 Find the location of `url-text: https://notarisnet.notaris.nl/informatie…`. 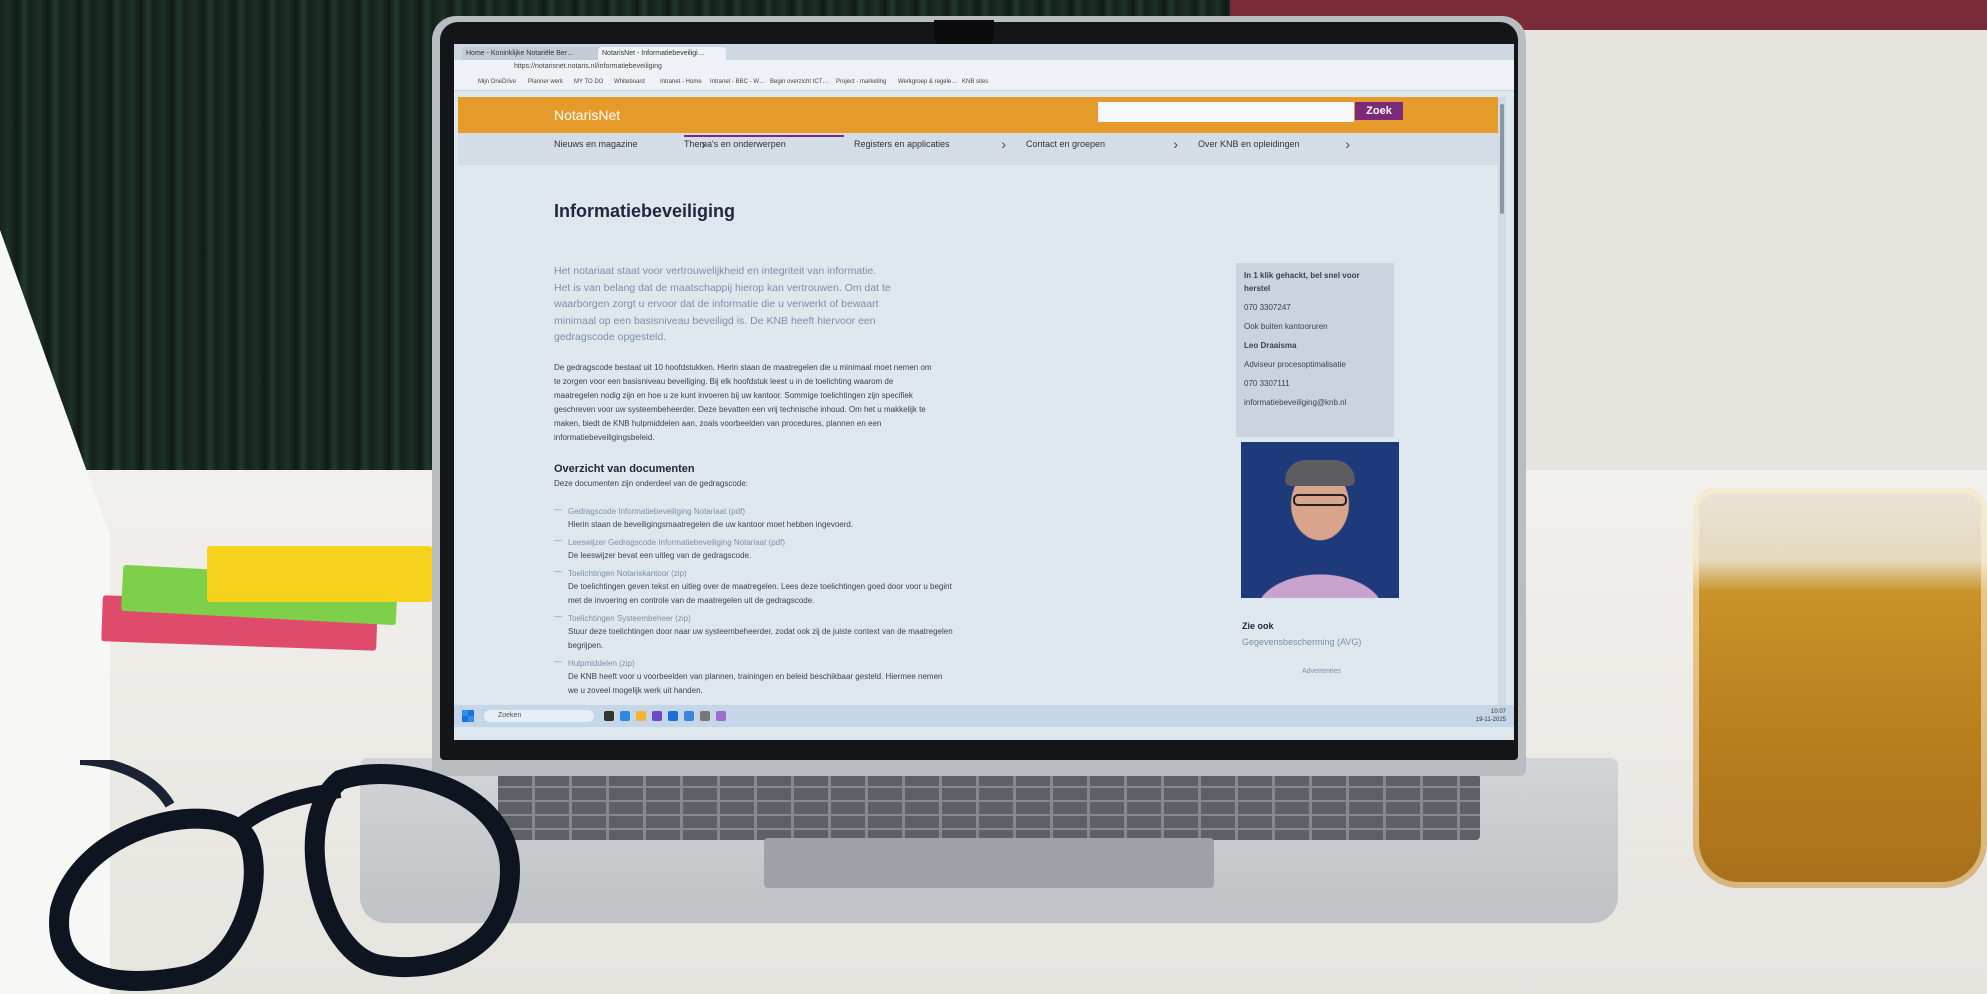

url-text: https://notarisnet.notaris.nl/informatie… is located at coordinates (588, 66).